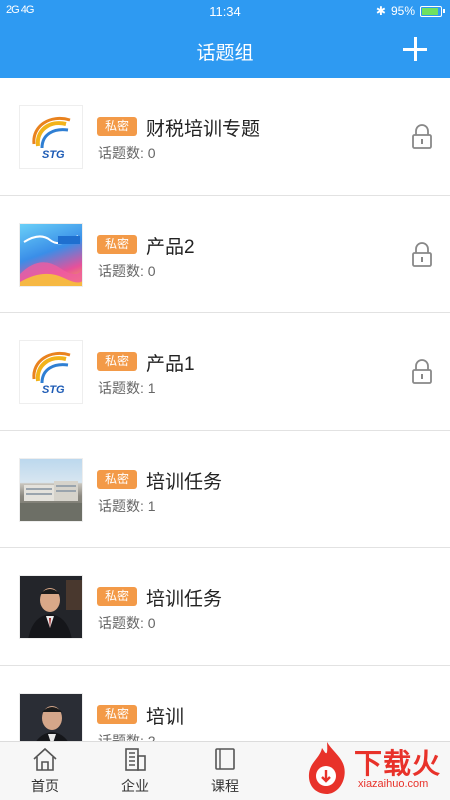  Describe the element at coordinates (380, 11) in the screenshot. I see `bluetooth-icon: ✱` at that location.